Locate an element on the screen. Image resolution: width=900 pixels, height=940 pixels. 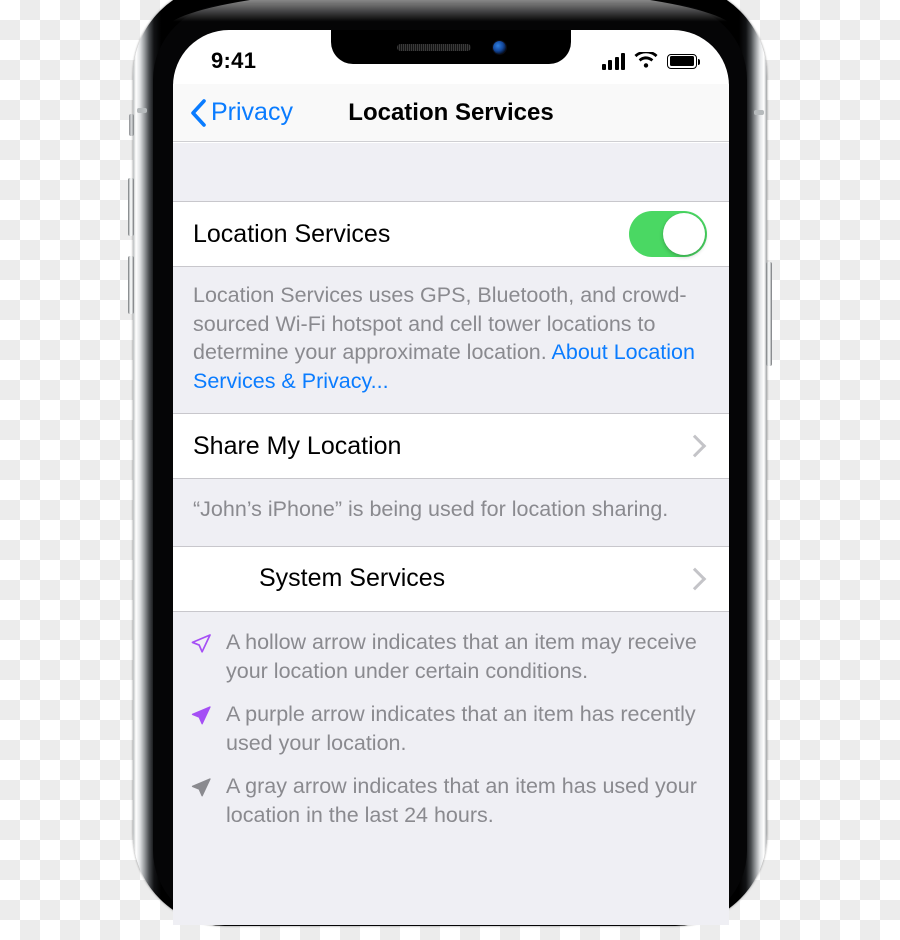
front-camera-icon is located at coordinates (499, 47).